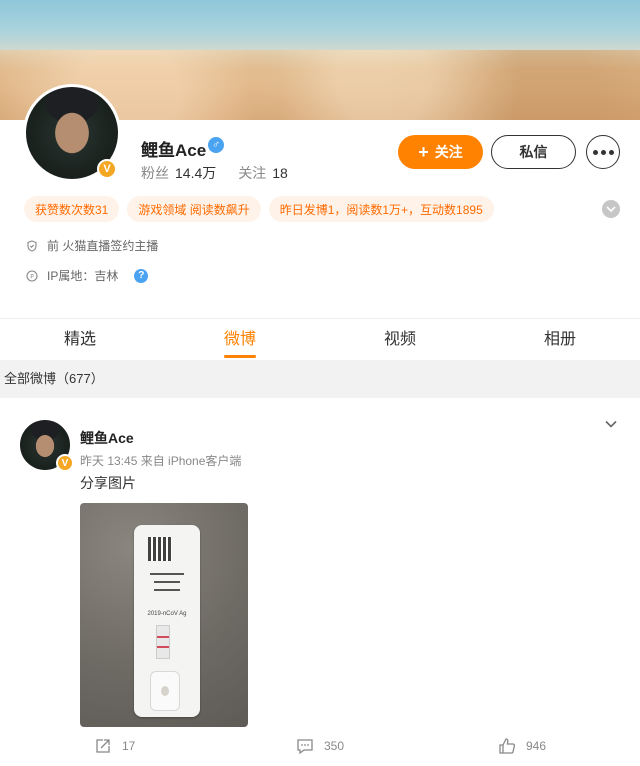  Describe the element at coordinates (320, 746) in the screenshot. I see `comment-button: 350` at that location.